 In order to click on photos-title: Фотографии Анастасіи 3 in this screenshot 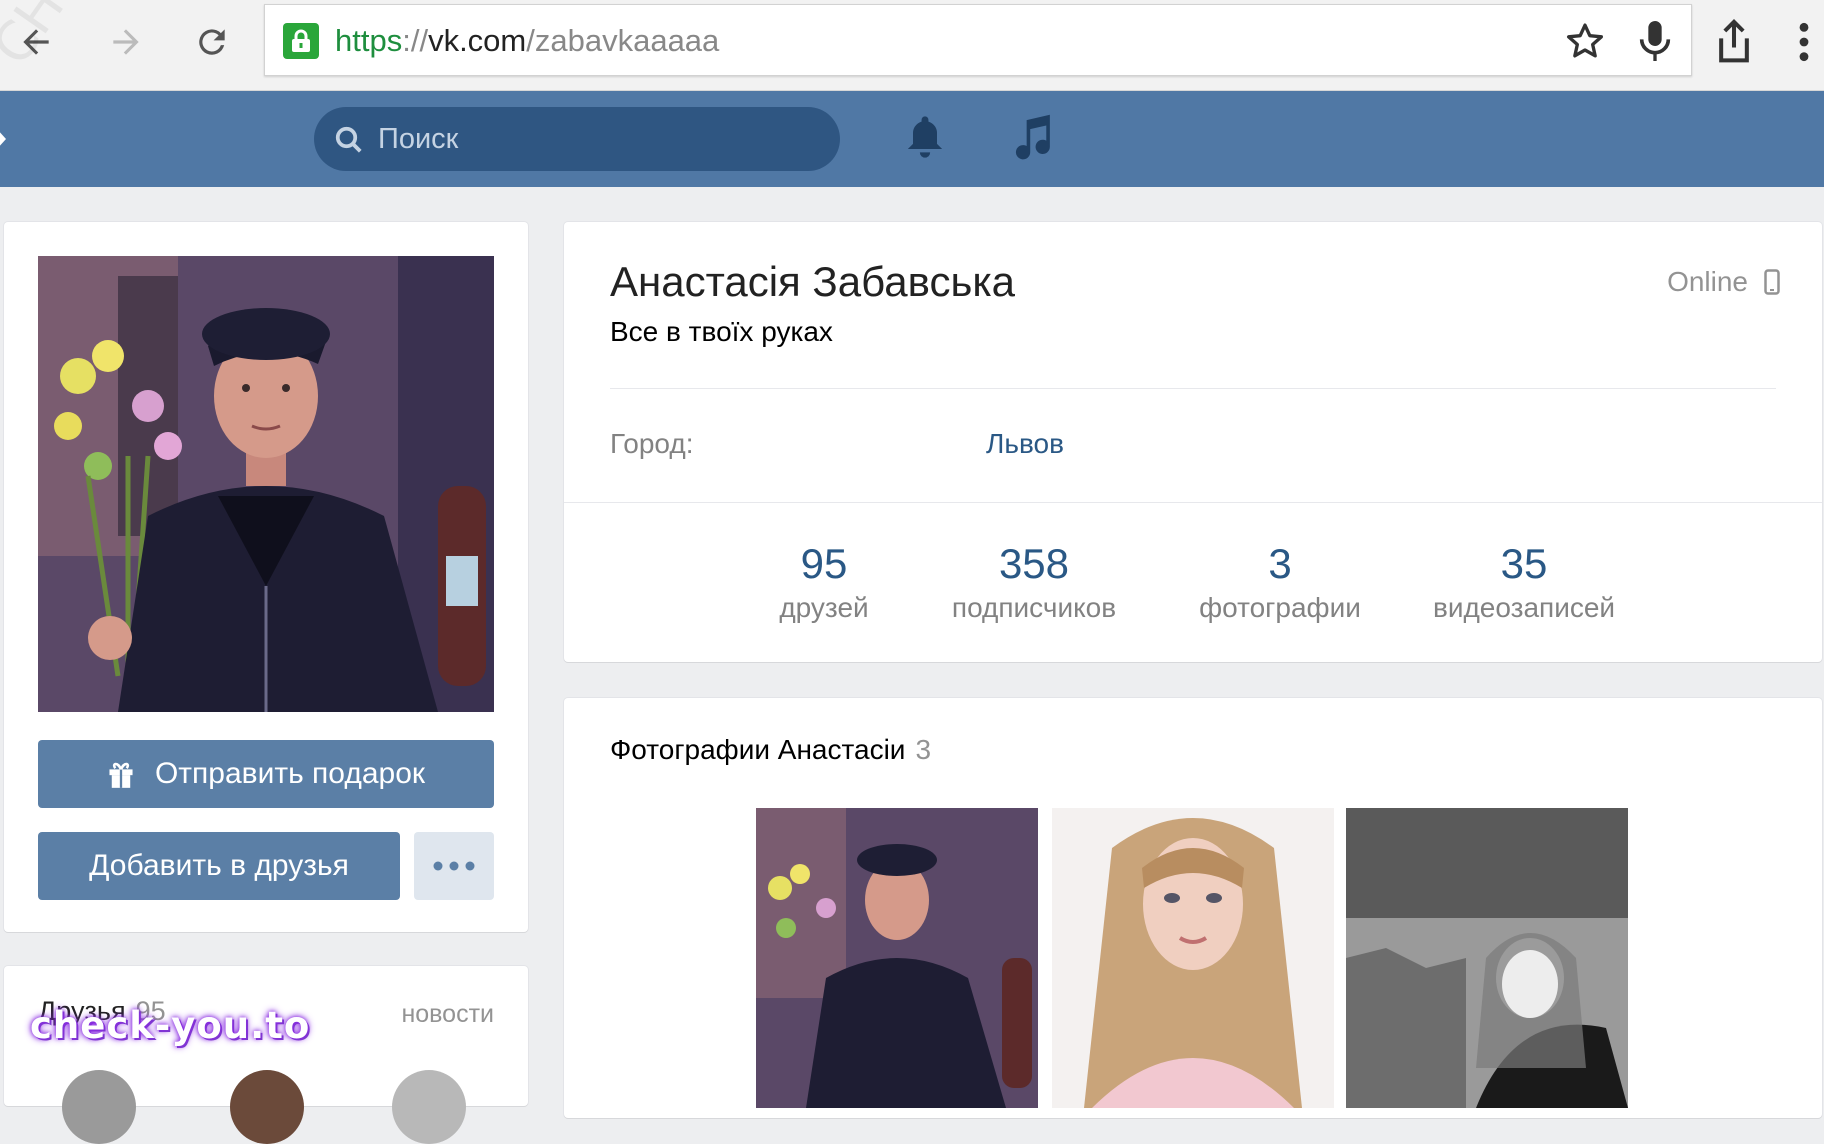, I will do `click(770, 750)`.